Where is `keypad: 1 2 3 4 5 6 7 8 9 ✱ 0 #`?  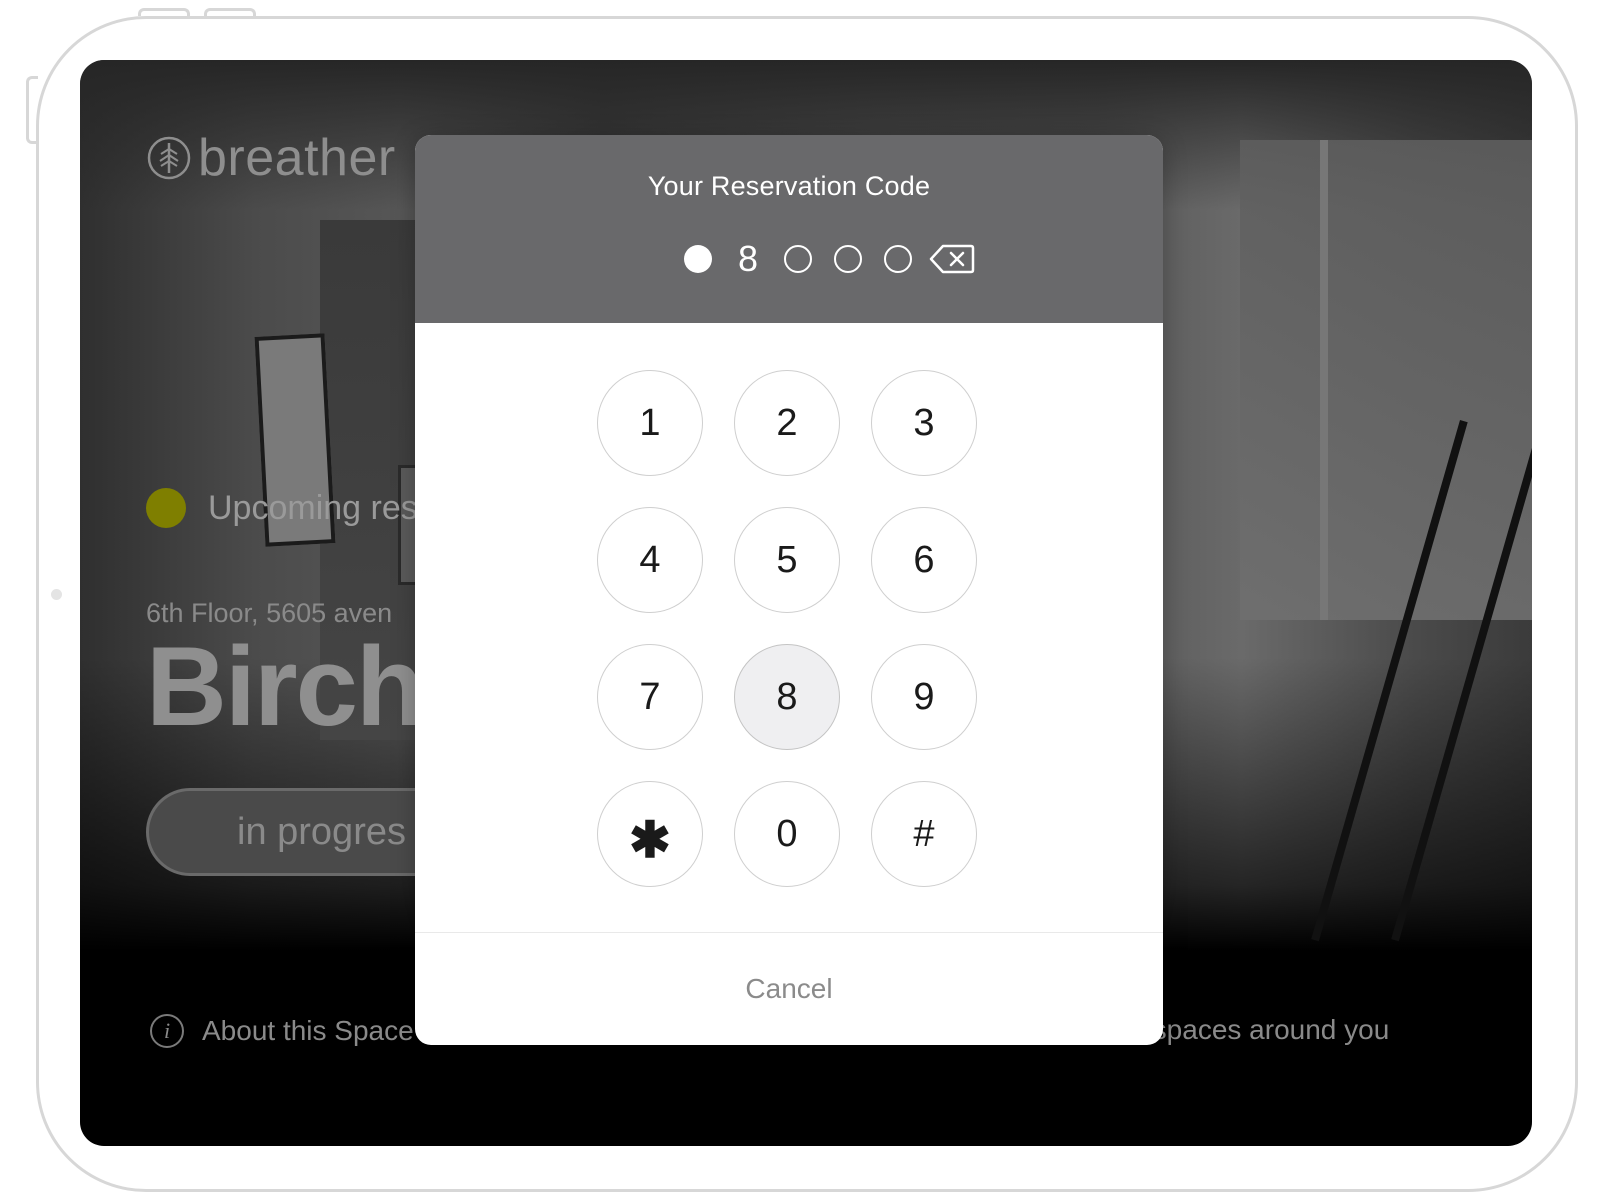 keypad: 1 2 3 4 5 6 7 8 9 ✱ 0 # is located at coordinates (787, 628).